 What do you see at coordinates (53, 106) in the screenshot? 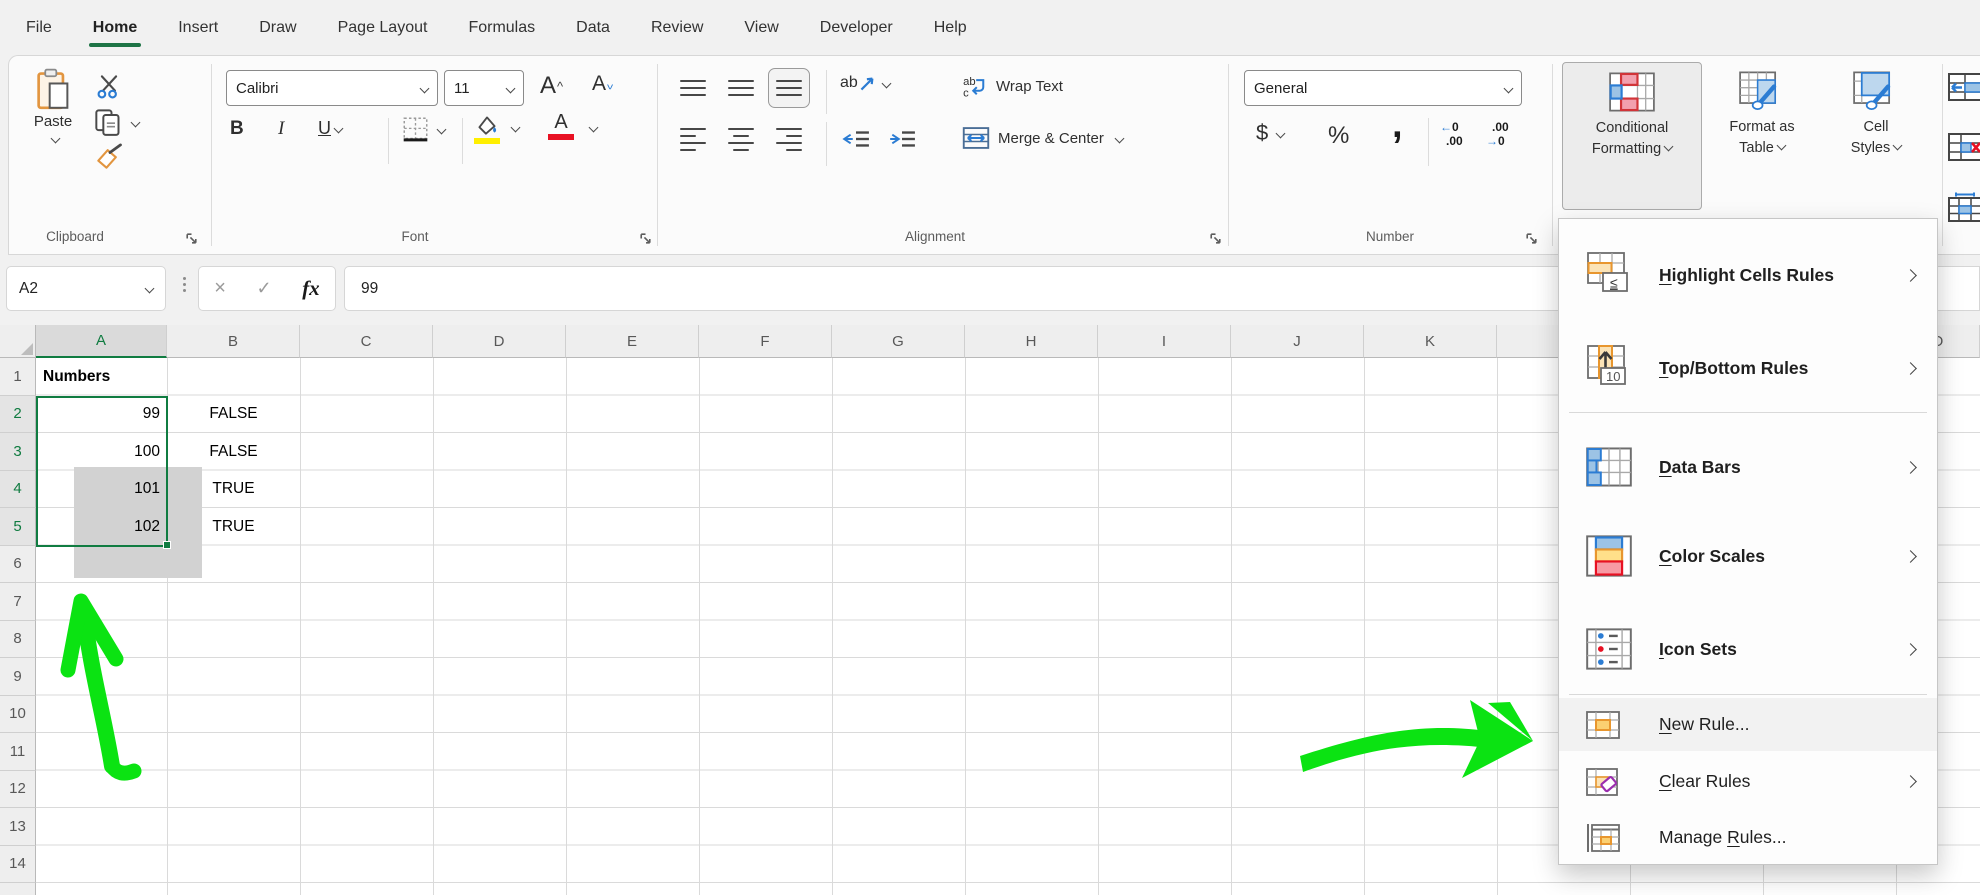
I see `paste-button: Paste` at bounding box center [53, 106].